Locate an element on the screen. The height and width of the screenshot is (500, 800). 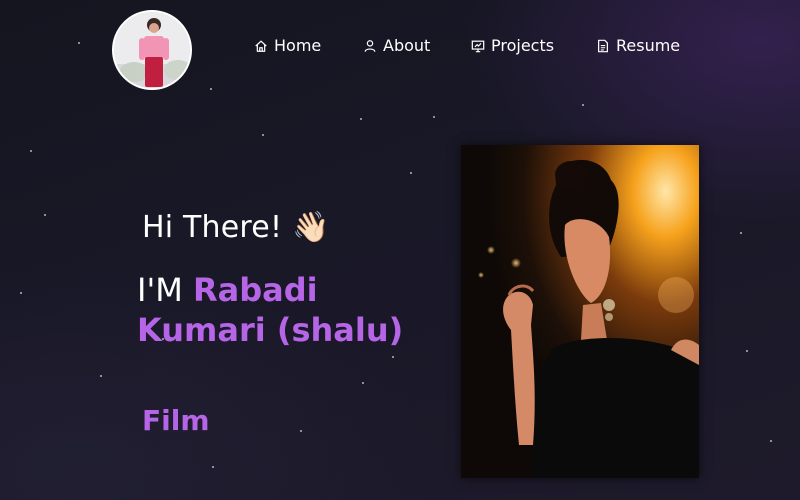
projects-icon is located at coordinates (478, 46).